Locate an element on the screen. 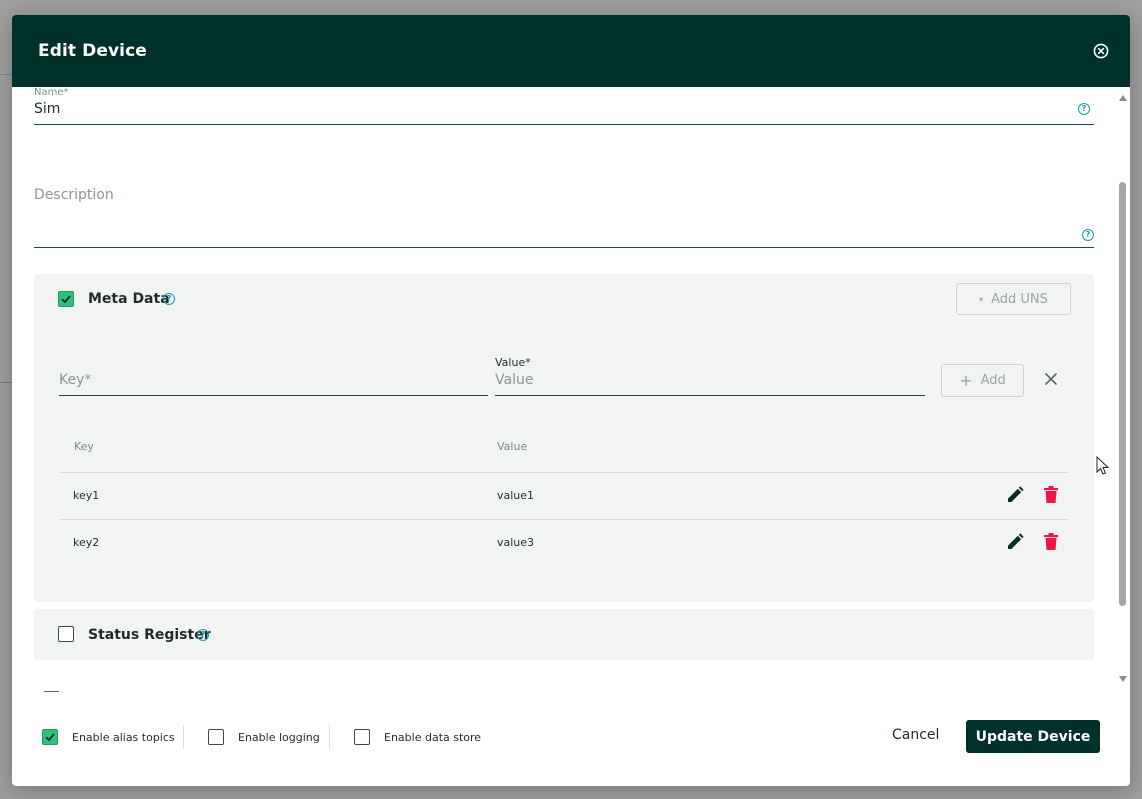 This screenshot has width=1142, height=799. cell-value: value3 is located at coordinates (516, 542).